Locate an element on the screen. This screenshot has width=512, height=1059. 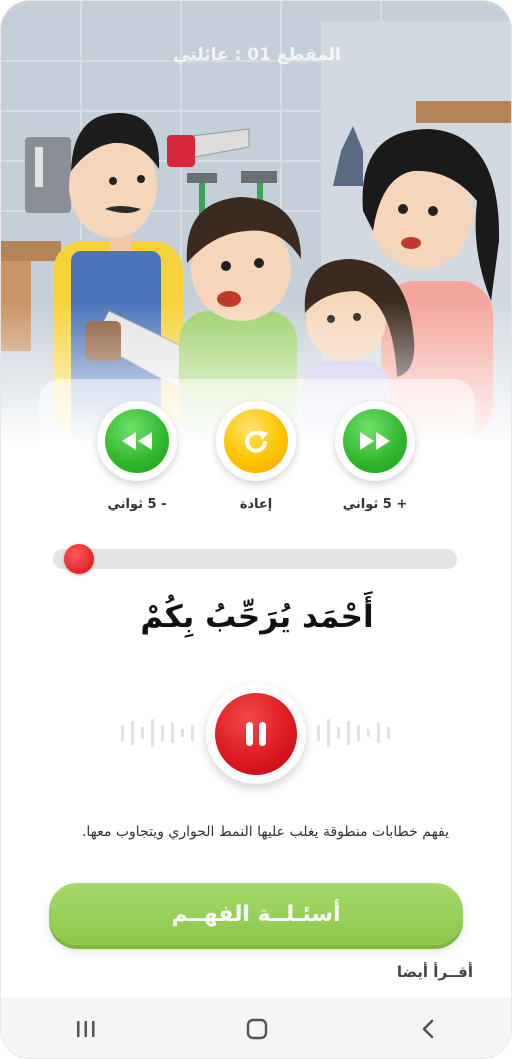
back-button is located at coordinates (428, 1029).